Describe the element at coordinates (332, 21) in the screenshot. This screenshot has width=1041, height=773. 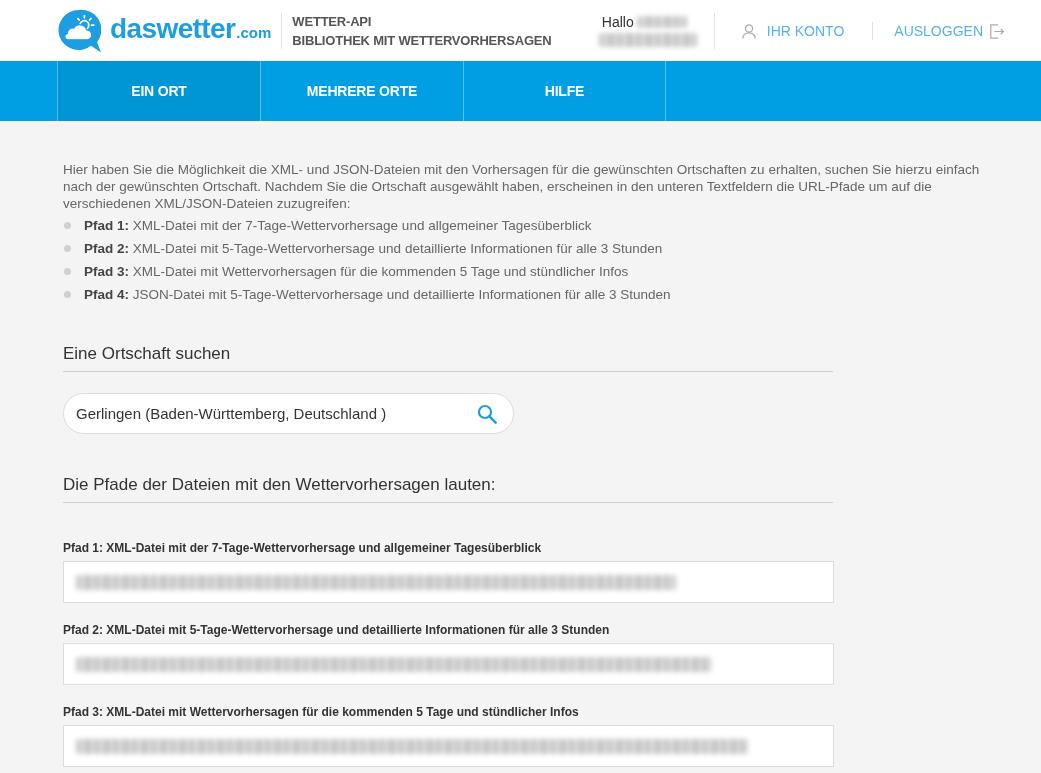
I see `site-title: WETTER-API` at that location.